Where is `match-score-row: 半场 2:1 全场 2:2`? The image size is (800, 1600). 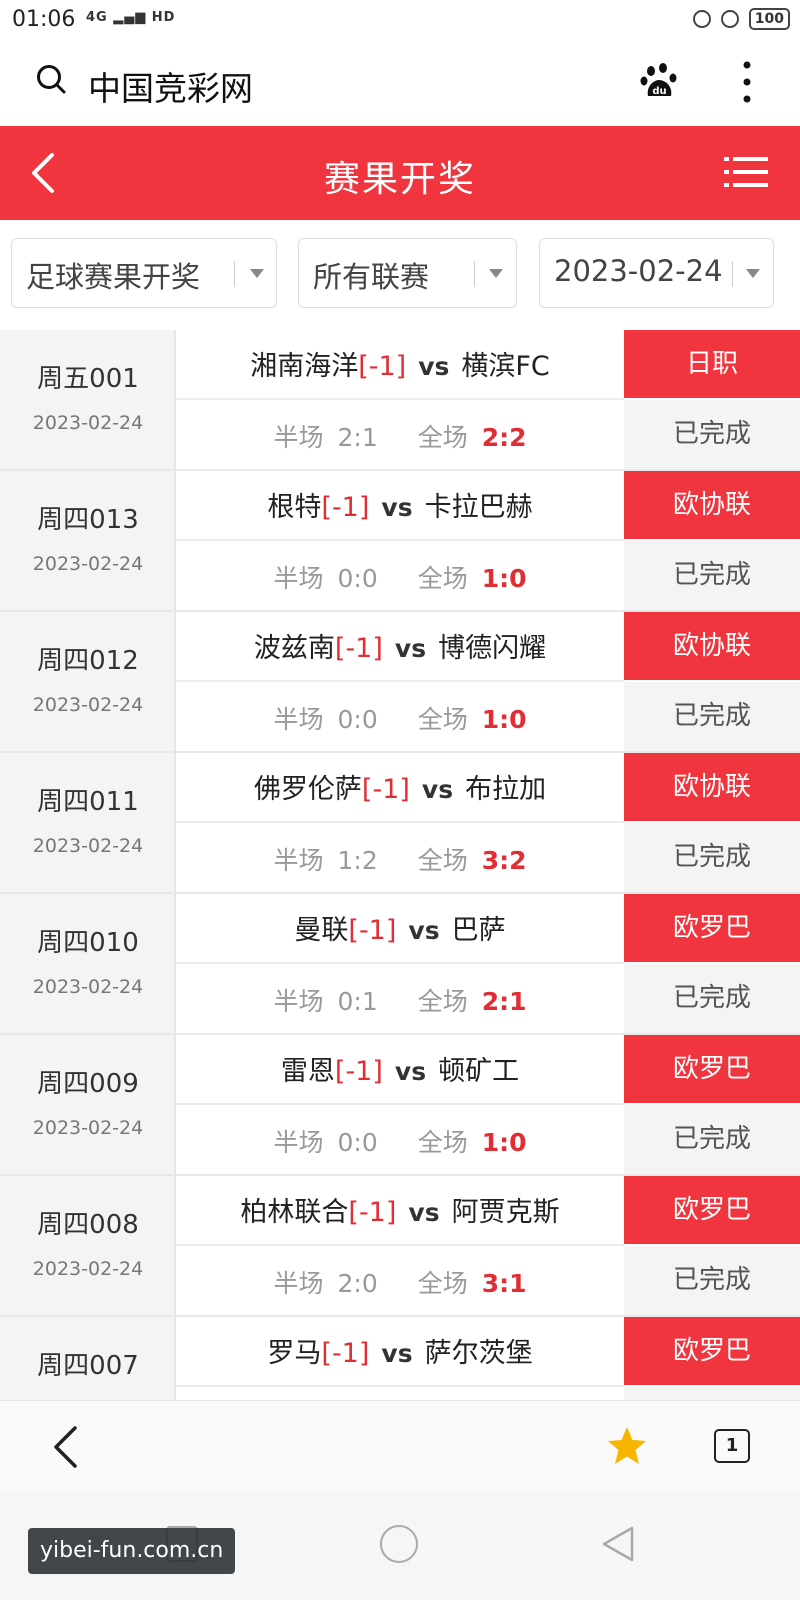 match-score-row: 半场 2:1 全场 2:2 is located at coordinates (400, 434).